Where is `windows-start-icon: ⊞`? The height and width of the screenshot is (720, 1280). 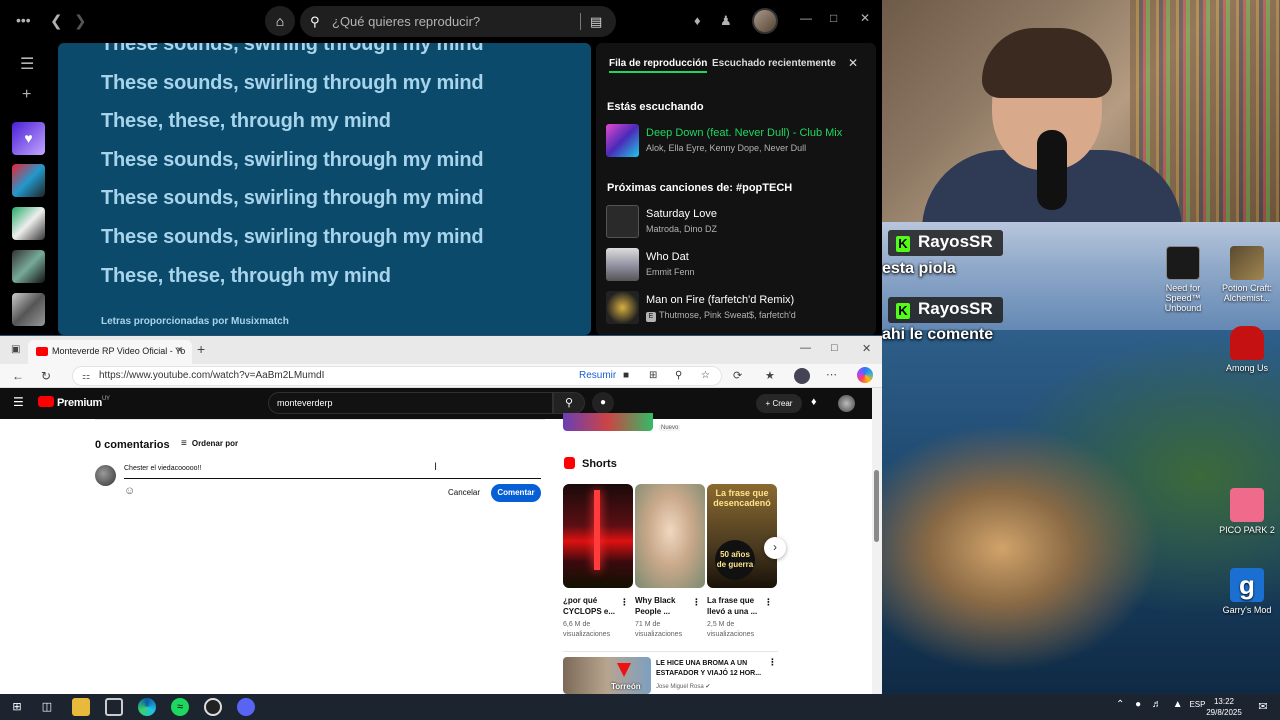
windows-start-icon: ⊞ is located at coordinates (17, 707).